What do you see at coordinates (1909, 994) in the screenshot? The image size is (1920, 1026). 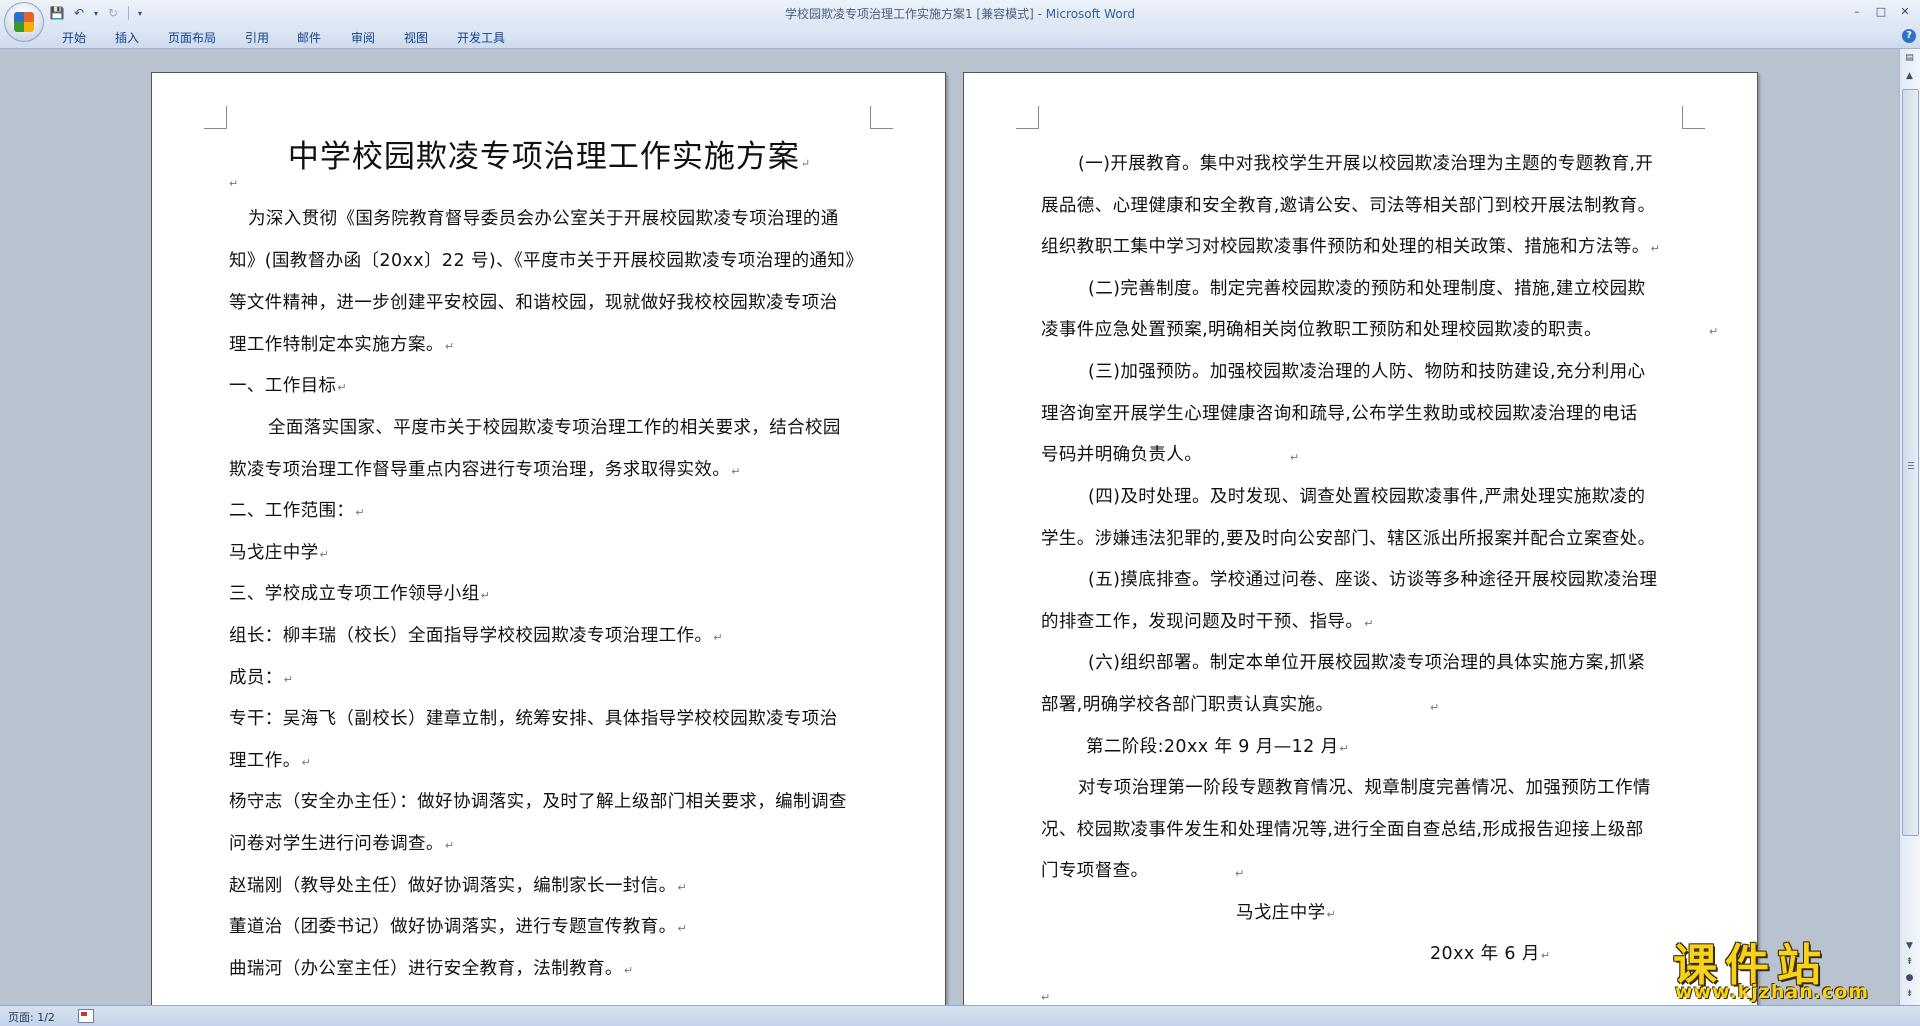 I see `next-page-icon: ⇟` at bounding box center [1909, 994].